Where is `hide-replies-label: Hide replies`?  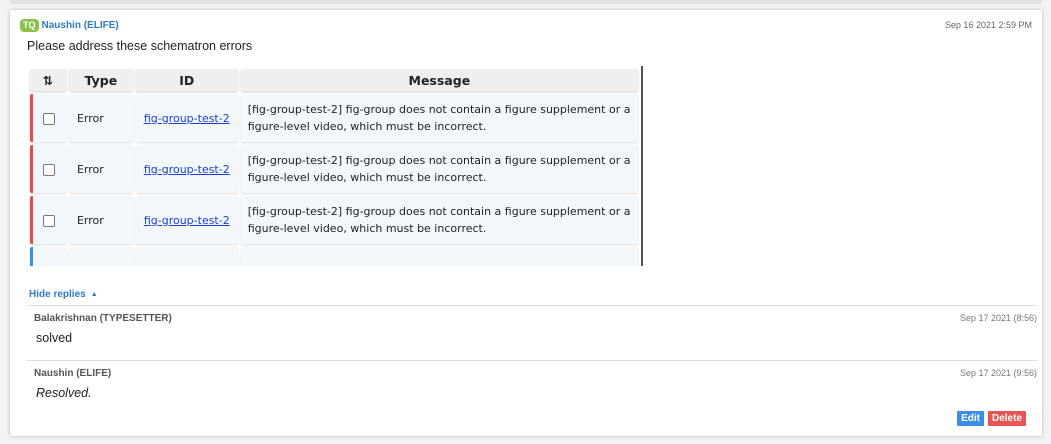 hide-replies-label: Hide replies is located at coordinates (57, 294).